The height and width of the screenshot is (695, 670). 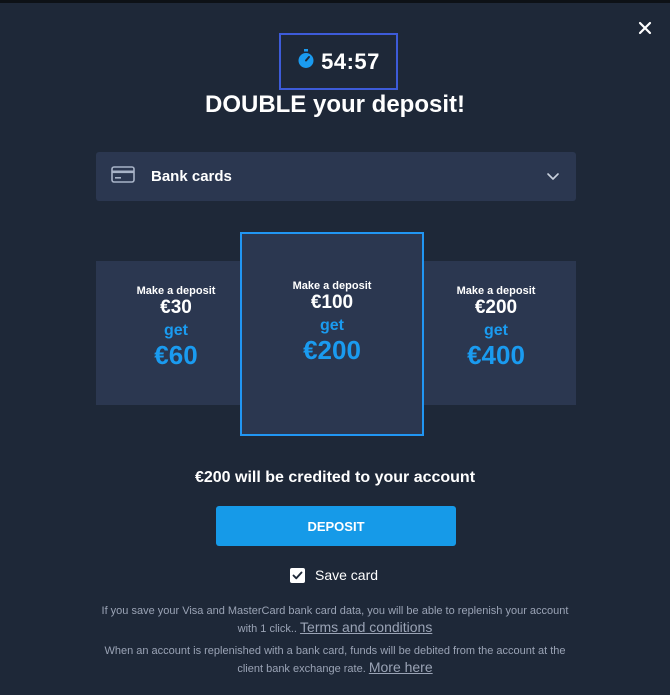 What do you see at coordinates (496, 355) in the screenshot?
I see `offer-bonus: €400` at bounding box center [496, 355].